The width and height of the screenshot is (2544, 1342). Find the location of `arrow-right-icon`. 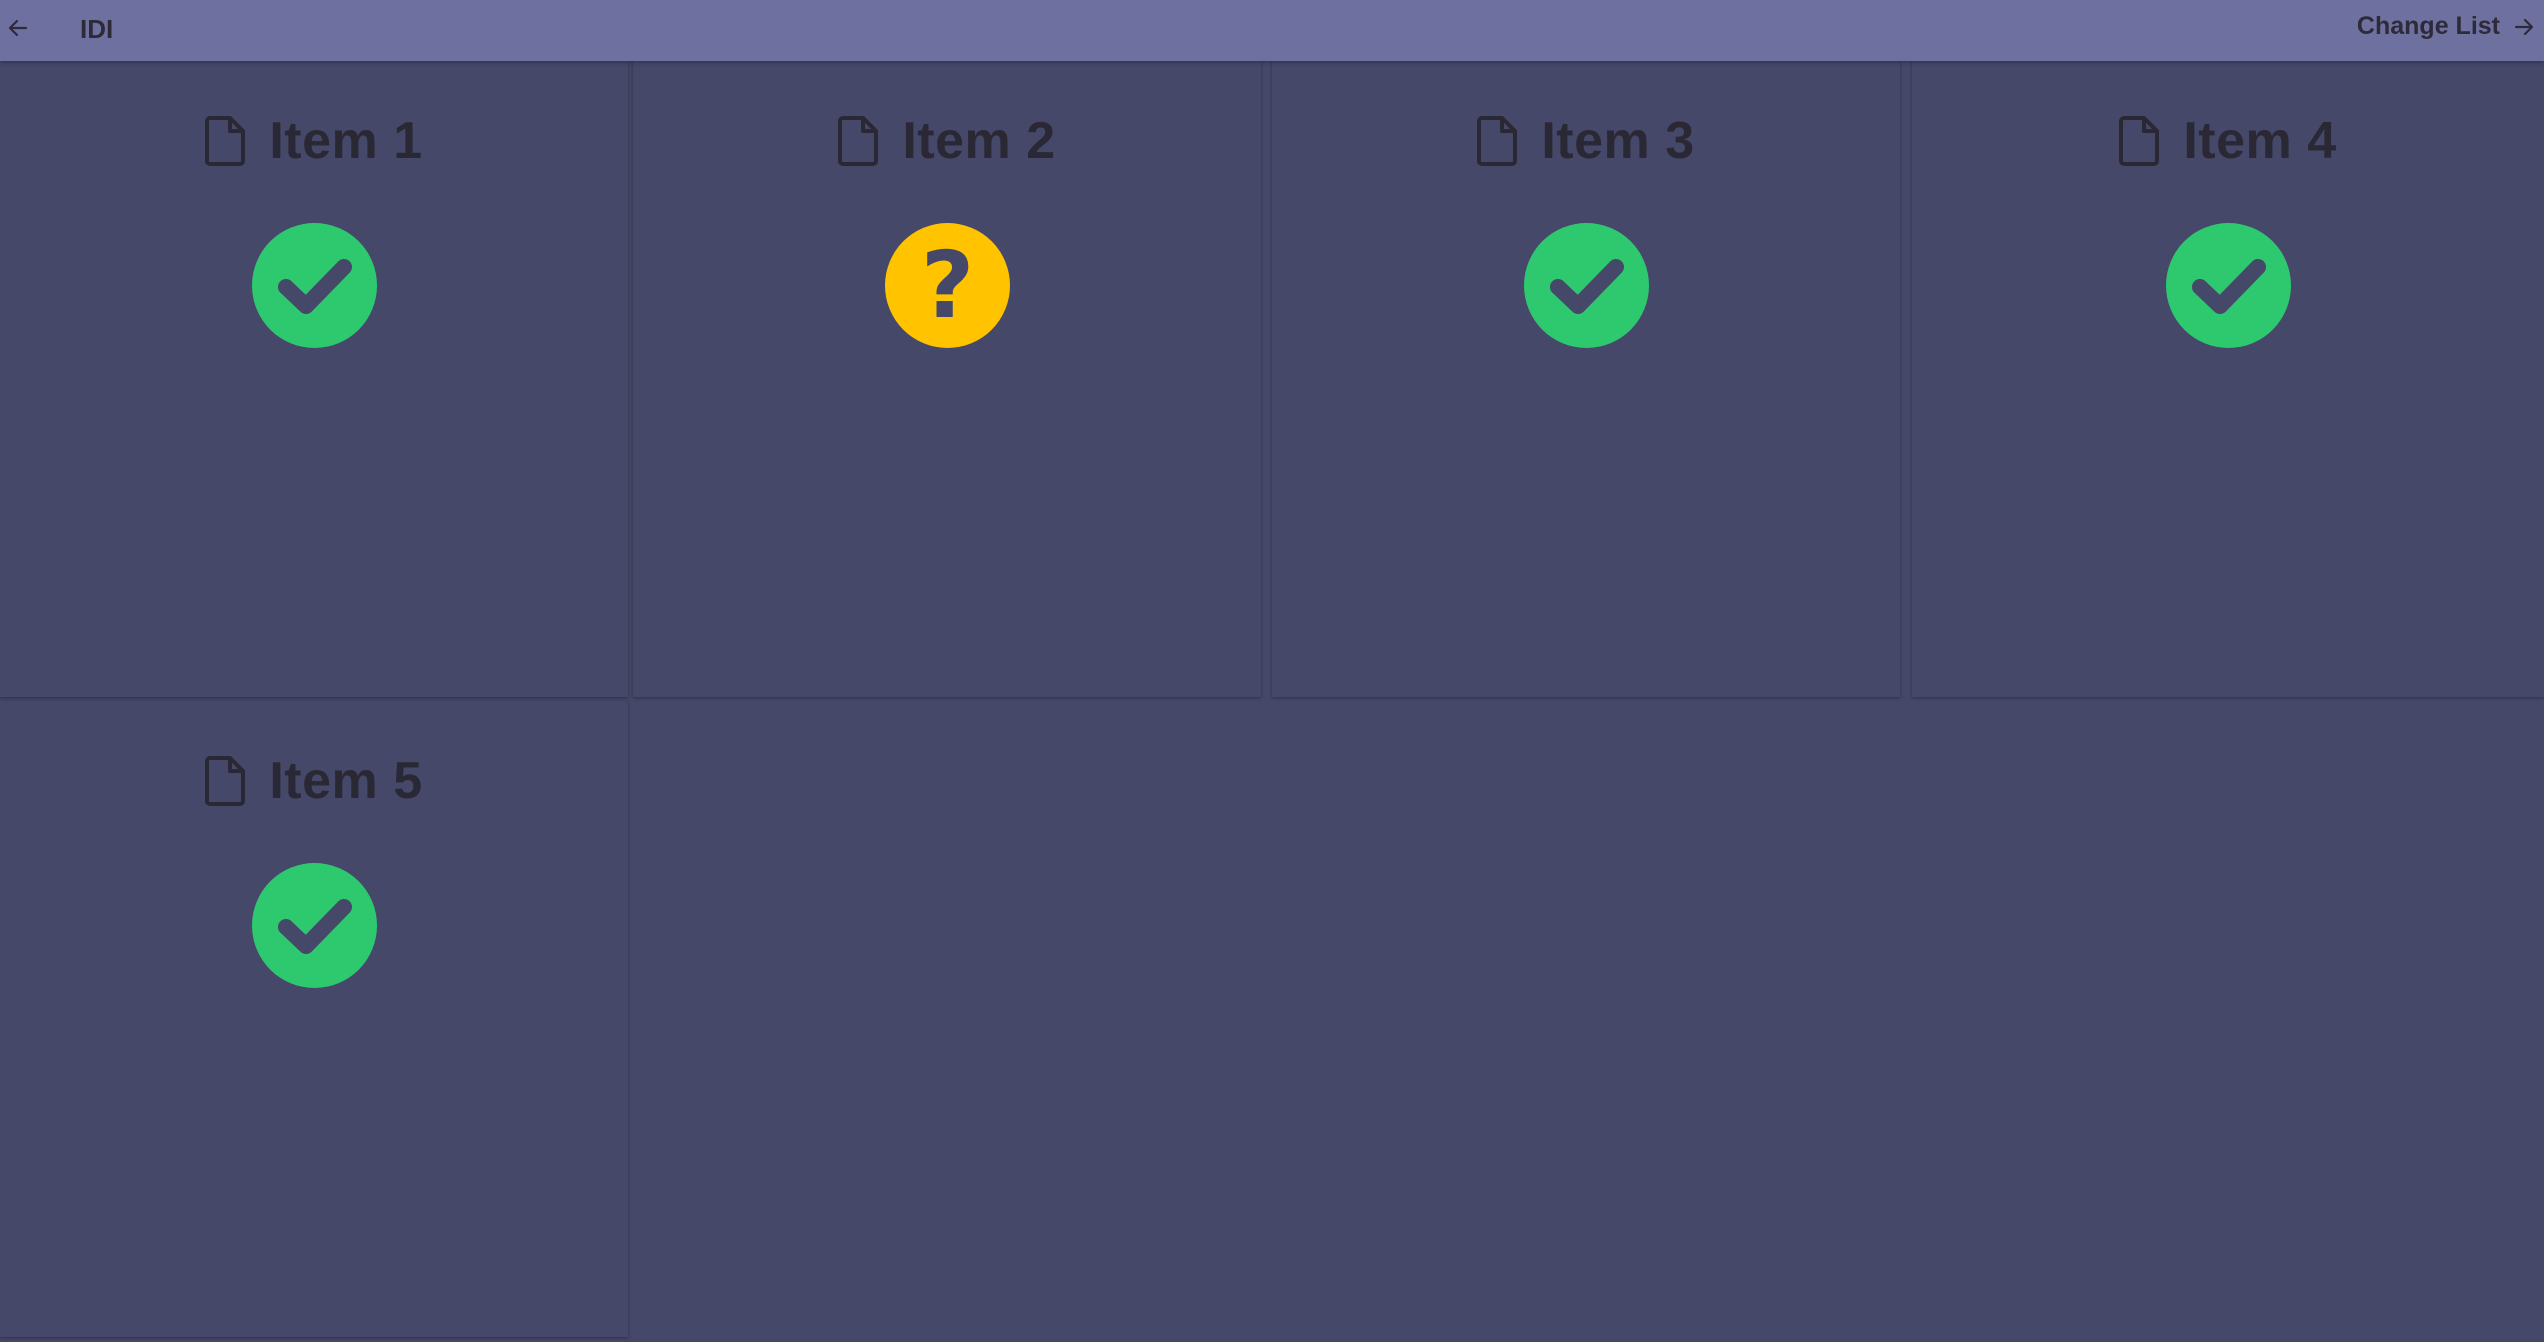

arrow-right-icon is located at coordinates (2524, 26).